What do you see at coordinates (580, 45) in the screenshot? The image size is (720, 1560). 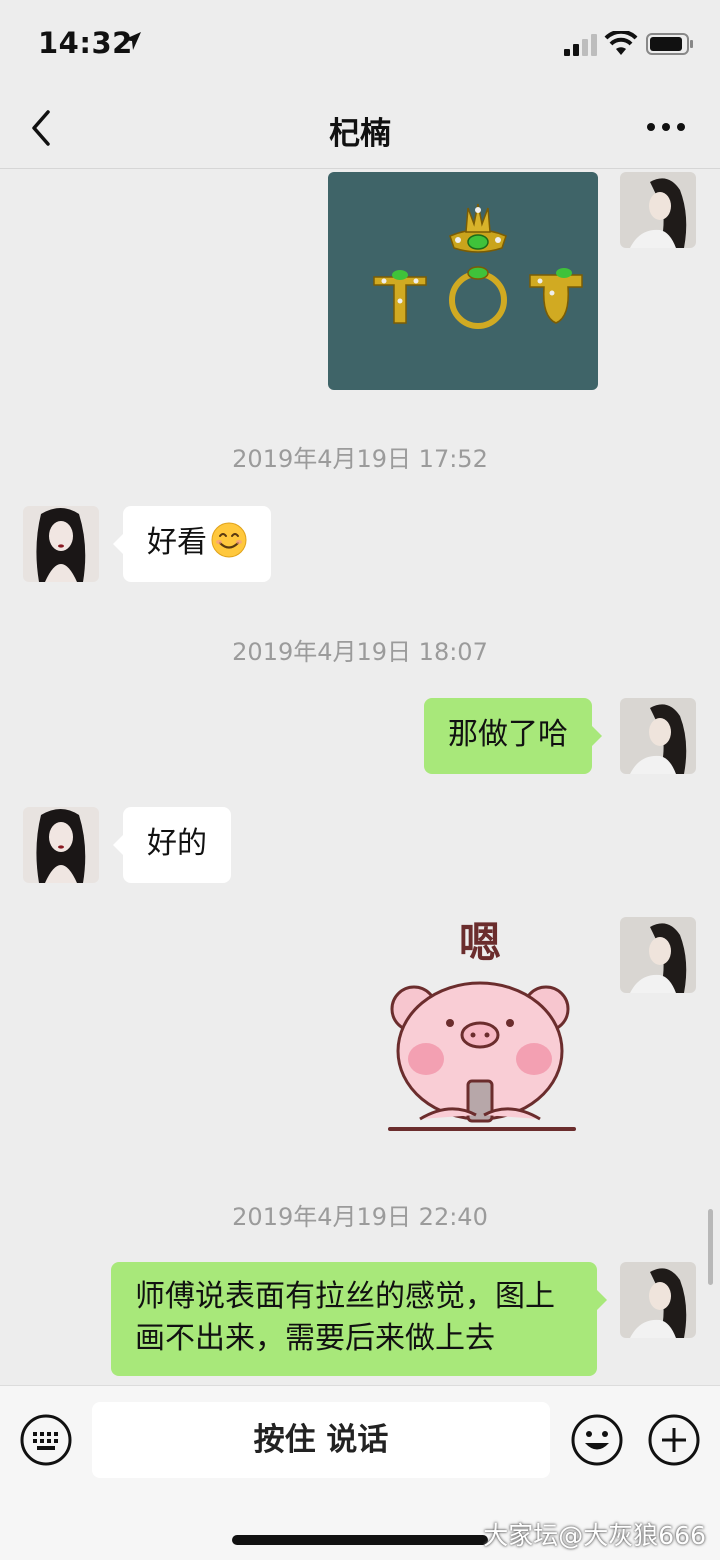 I see `cellular-signal-icon` at bounding box center [580, 45].